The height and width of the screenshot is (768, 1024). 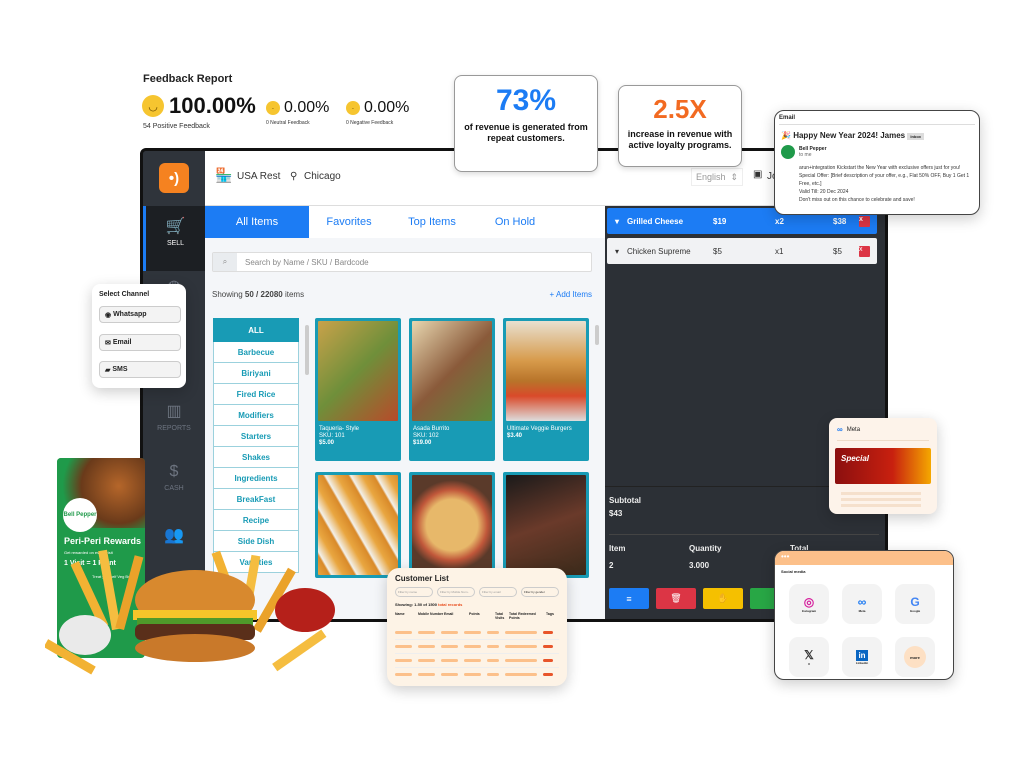 What do you see at coordinates (717, 251) in the screenshot?
I see `order-item-price: $5` at bounding box center [717, 251].